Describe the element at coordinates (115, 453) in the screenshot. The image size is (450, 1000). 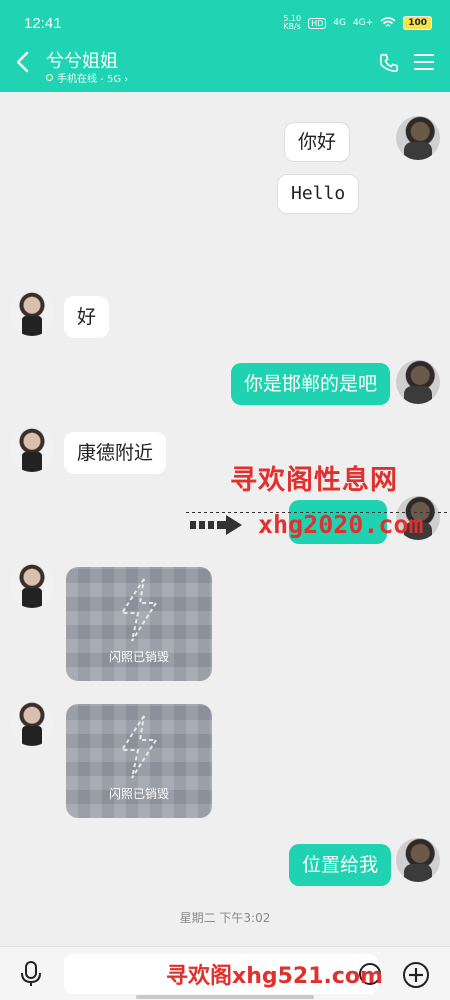
I see `message-bubble-received: 康德附近` at that location.